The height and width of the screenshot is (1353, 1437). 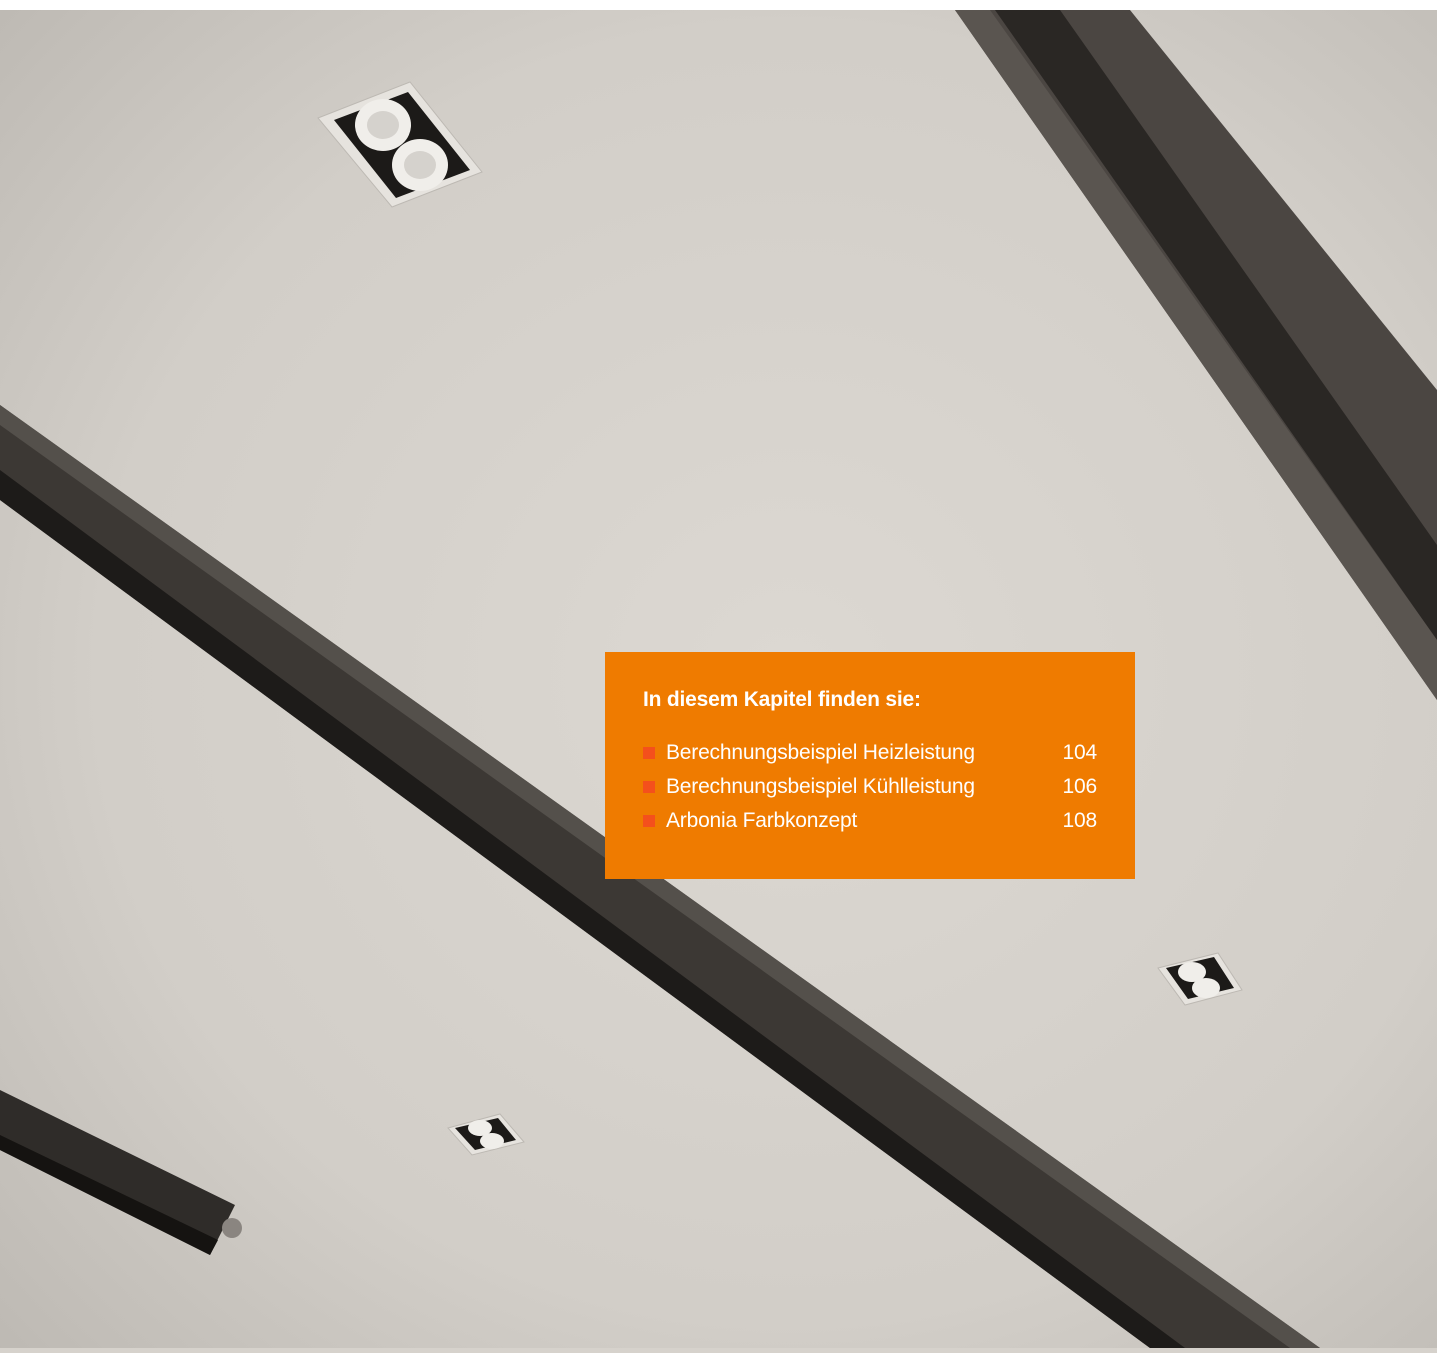 I want to click on toc-item-label: Berechnungsbeispiel Kühlleistung, so click(x=820, y=786).